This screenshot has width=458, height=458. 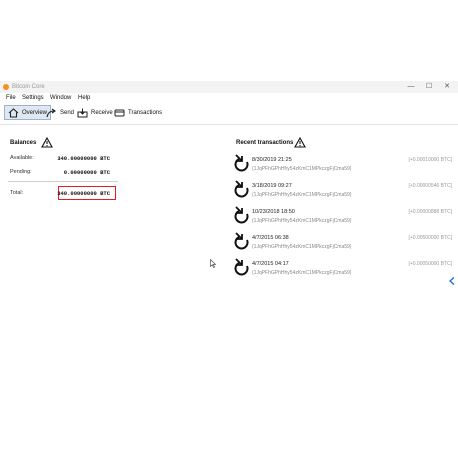 What do you see at coordinates (411, 87) in the screenshot?
I see `minimize-button: —` at bounding box center [411, 87].